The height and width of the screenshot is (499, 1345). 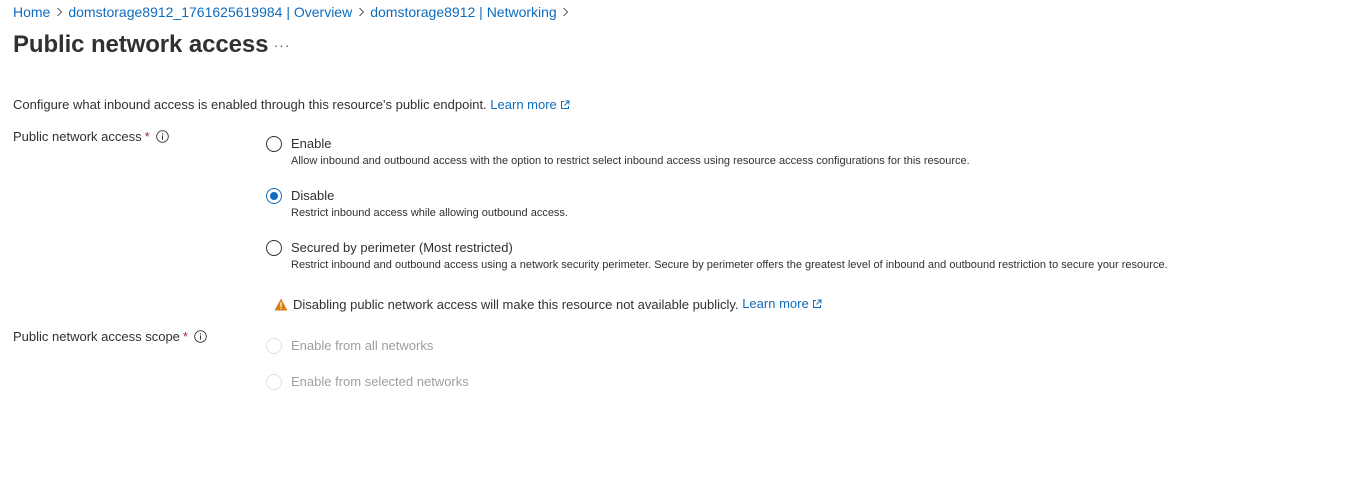 I want to click on radio-enable-all-networks-label: Enable from all networks, so click(x=362, y=345).